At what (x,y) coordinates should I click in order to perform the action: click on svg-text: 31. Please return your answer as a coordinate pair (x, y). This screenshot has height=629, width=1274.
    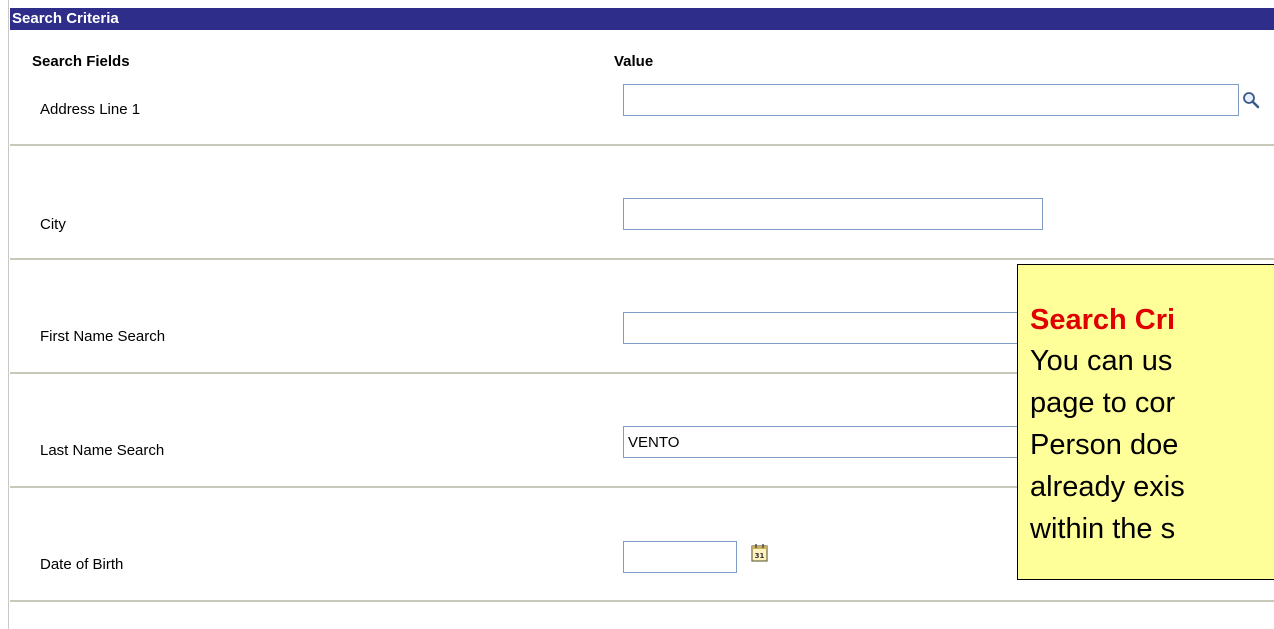
    Looking at the image, I should click on (760, 556).